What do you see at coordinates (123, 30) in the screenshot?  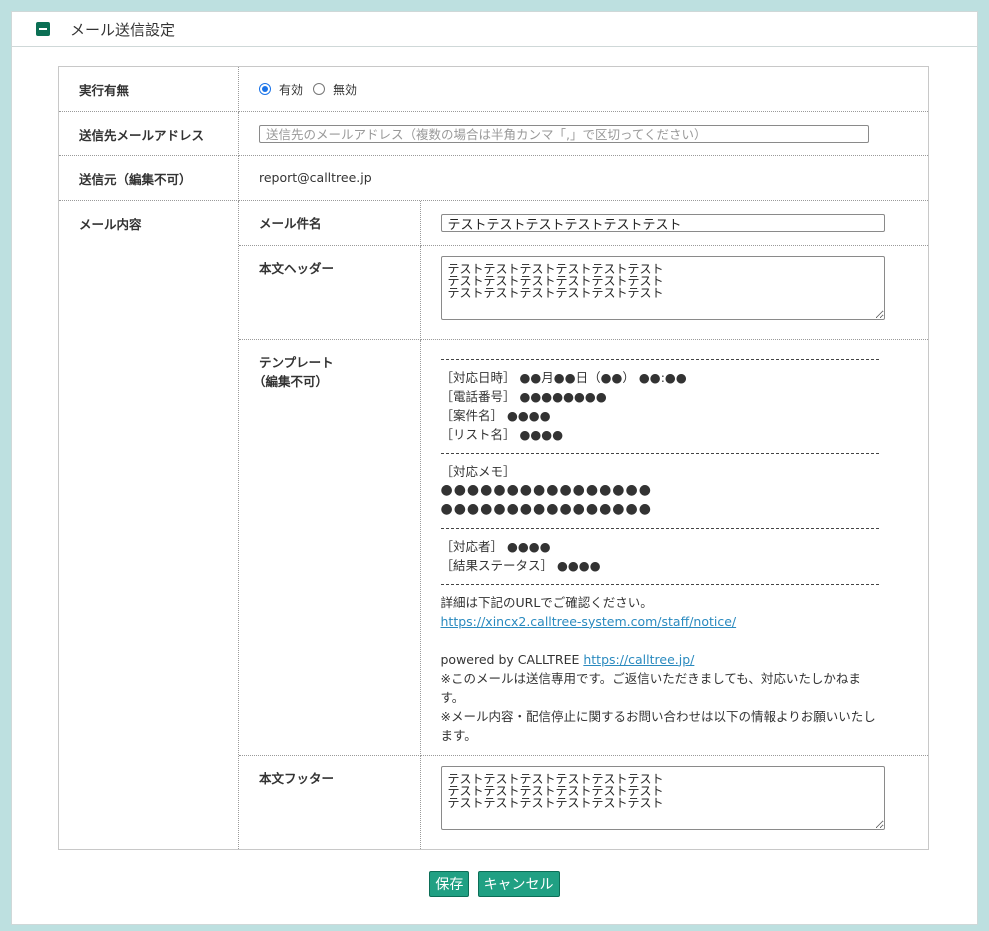 I see `panel-title: メール送信設定` at bounding box center [123, 30].